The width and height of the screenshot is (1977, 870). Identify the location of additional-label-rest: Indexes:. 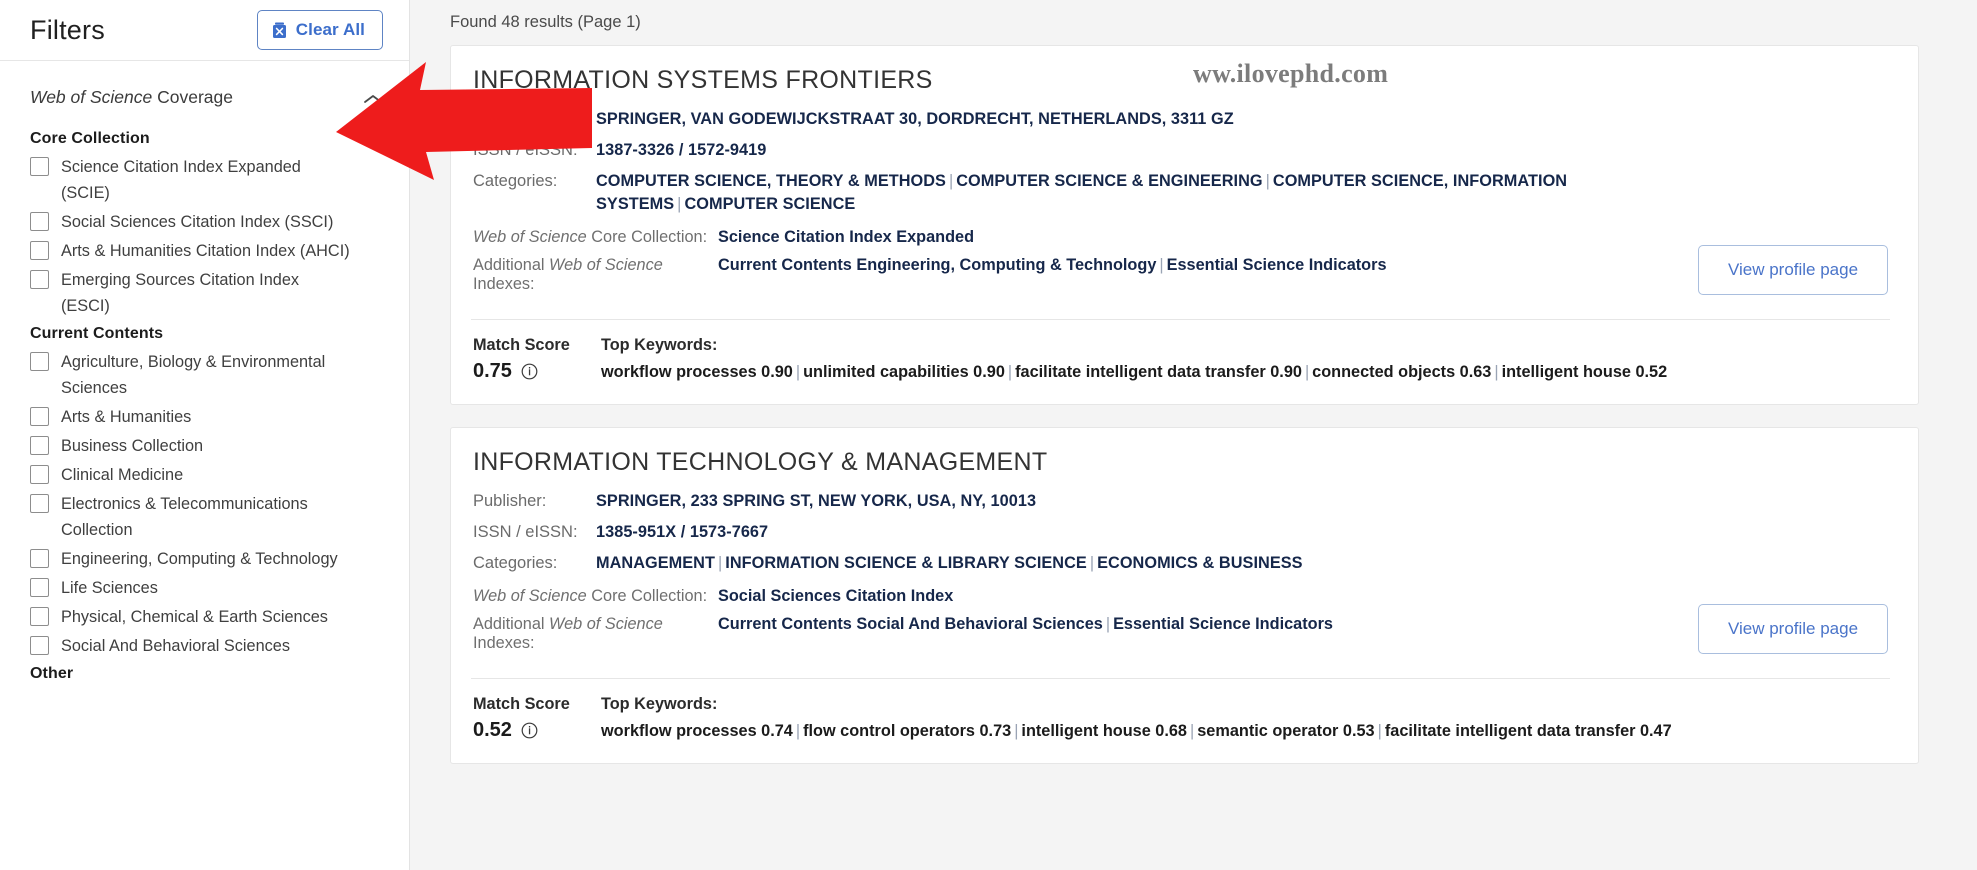
(504, 643).